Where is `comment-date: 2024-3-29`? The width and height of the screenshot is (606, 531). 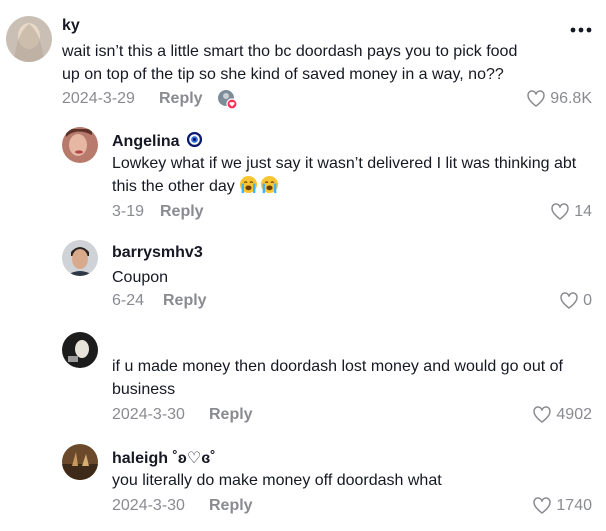
comment-date: 2024-3-29 is located at coordinates (98, 98).